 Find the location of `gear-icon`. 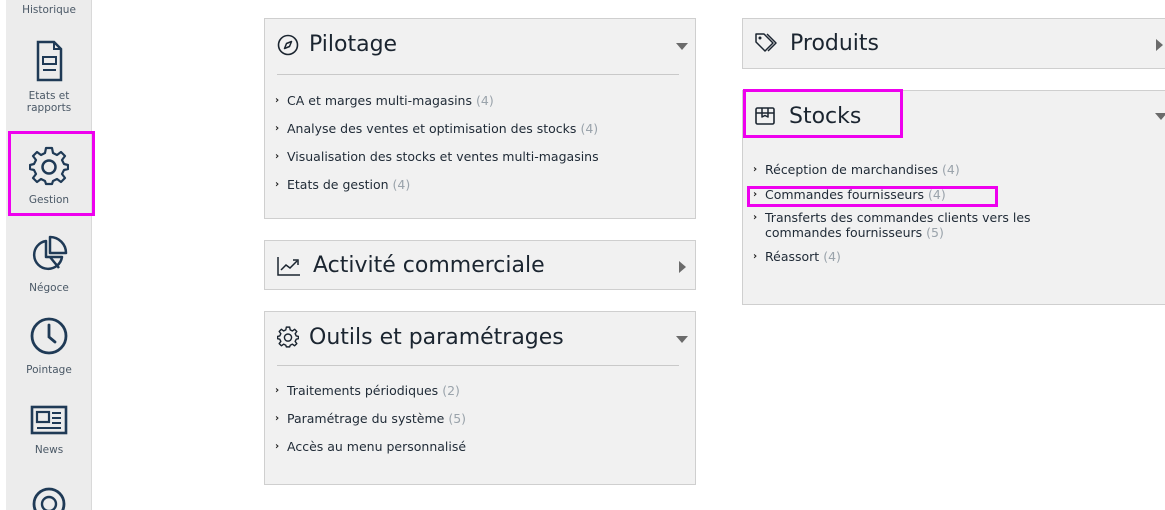

gear-icon is located at coordinates (288, 337).